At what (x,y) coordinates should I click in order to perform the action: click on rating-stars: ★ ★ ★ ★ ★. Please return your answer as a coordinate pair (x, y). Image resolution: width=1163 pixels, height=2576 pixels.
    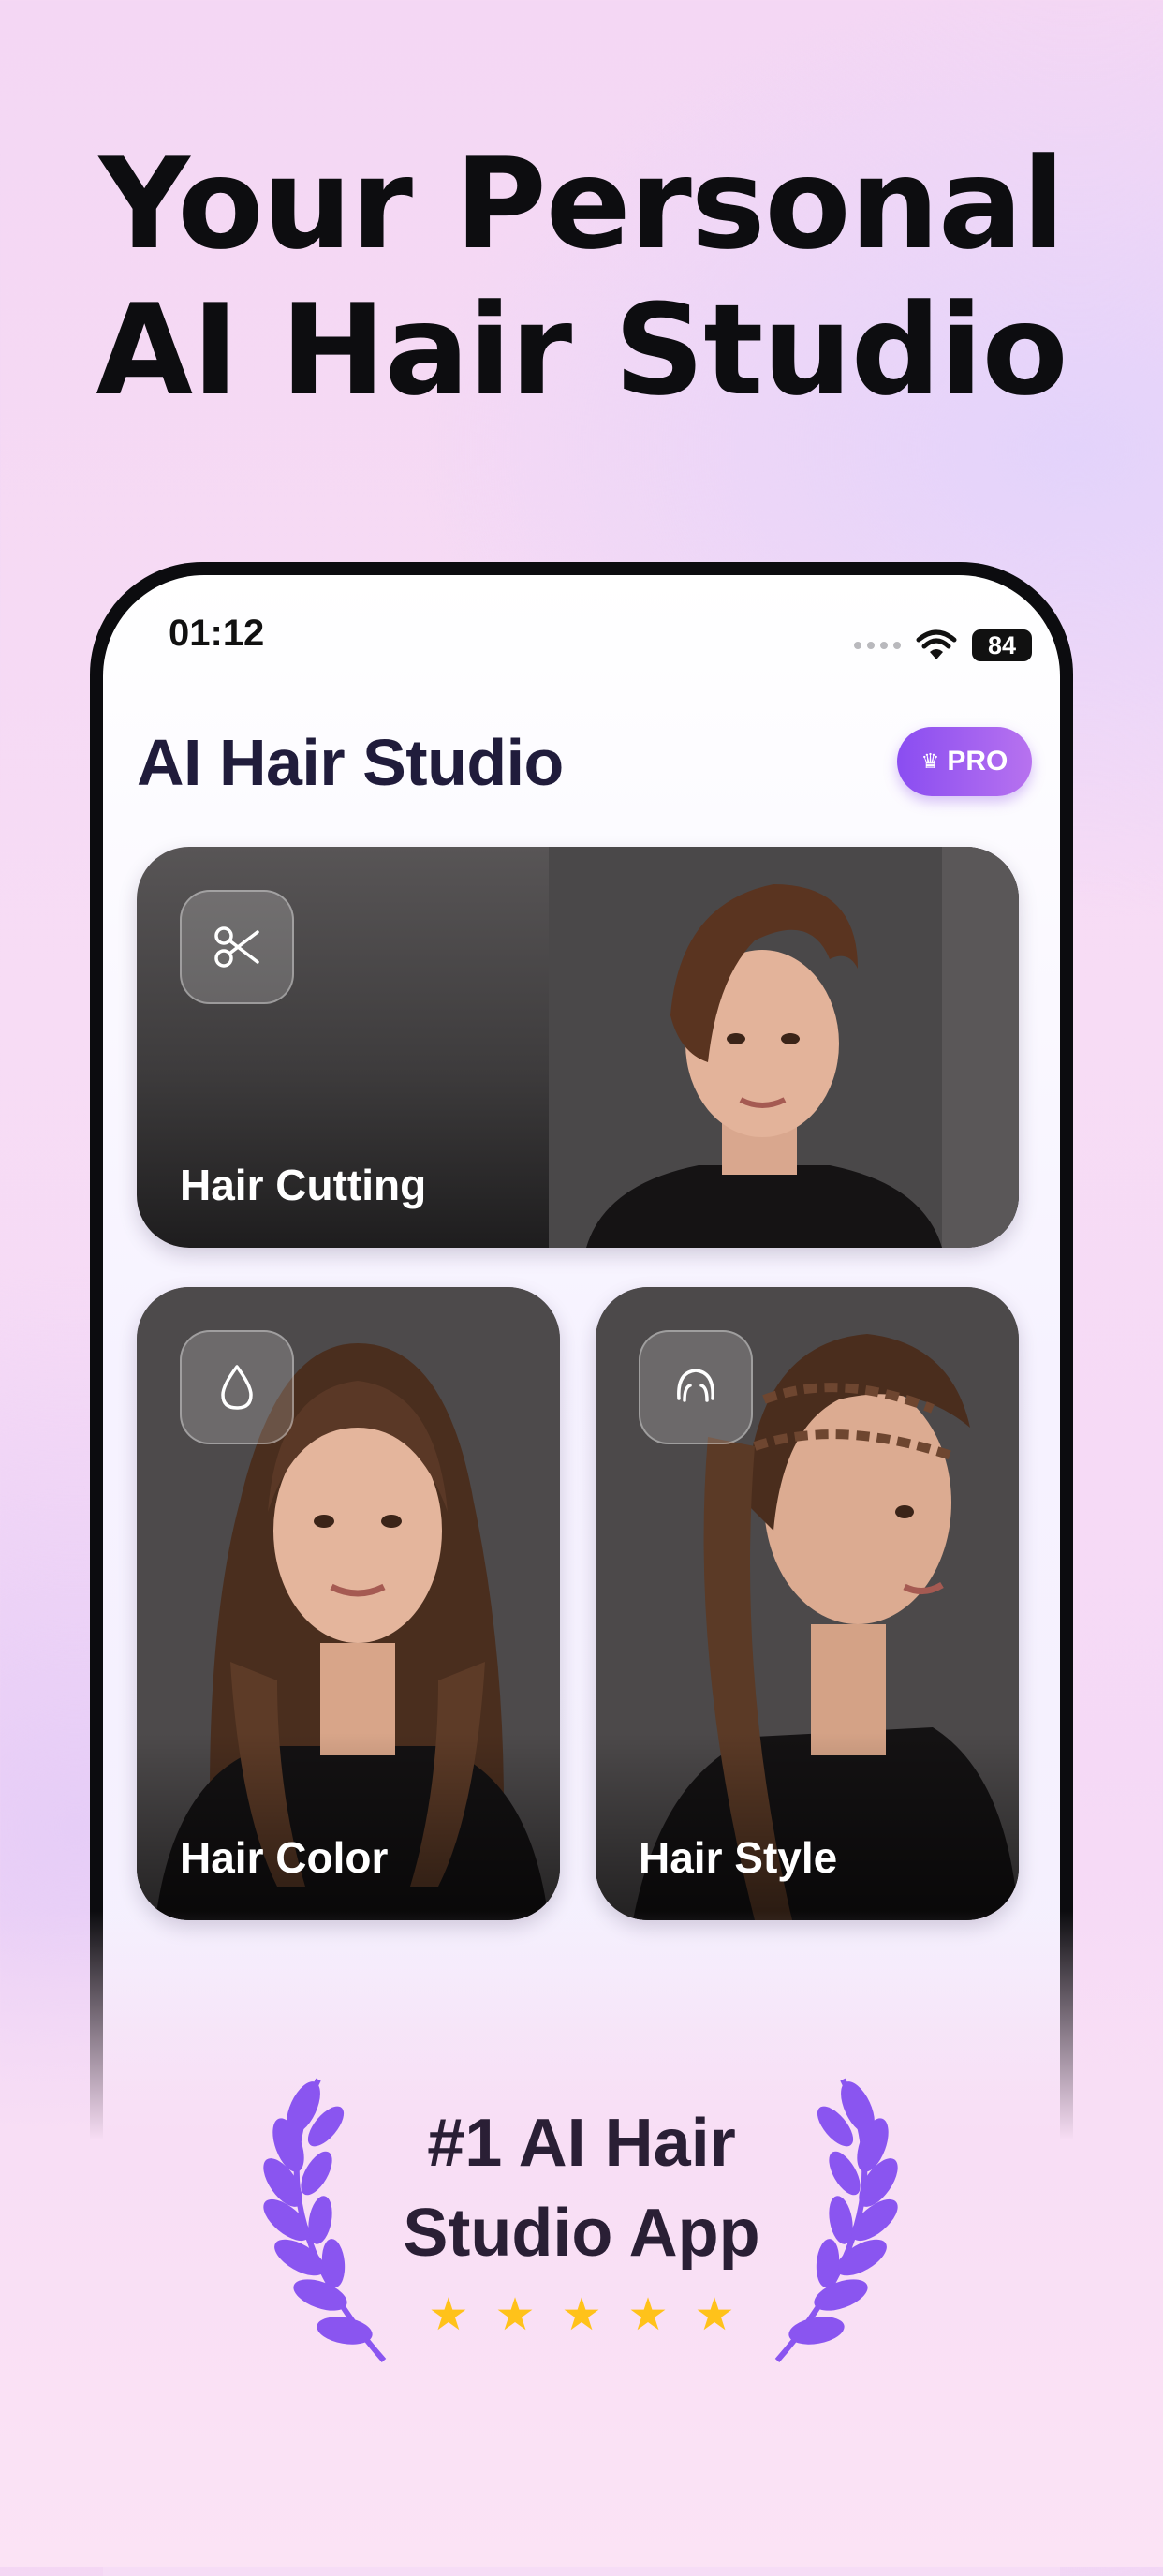
    Looking at the image, I should click on (581, 2316).